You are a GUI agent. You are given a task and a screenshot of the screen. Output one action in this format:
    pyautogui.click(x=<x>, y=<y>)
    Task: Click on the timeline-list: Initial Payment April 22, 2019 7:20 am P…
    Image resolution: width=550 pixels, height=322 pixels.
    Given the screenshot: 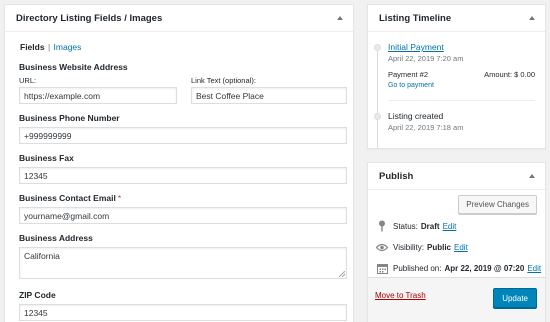 What is the action you would take?
    pyautogui.click(x=456, y=90)
    